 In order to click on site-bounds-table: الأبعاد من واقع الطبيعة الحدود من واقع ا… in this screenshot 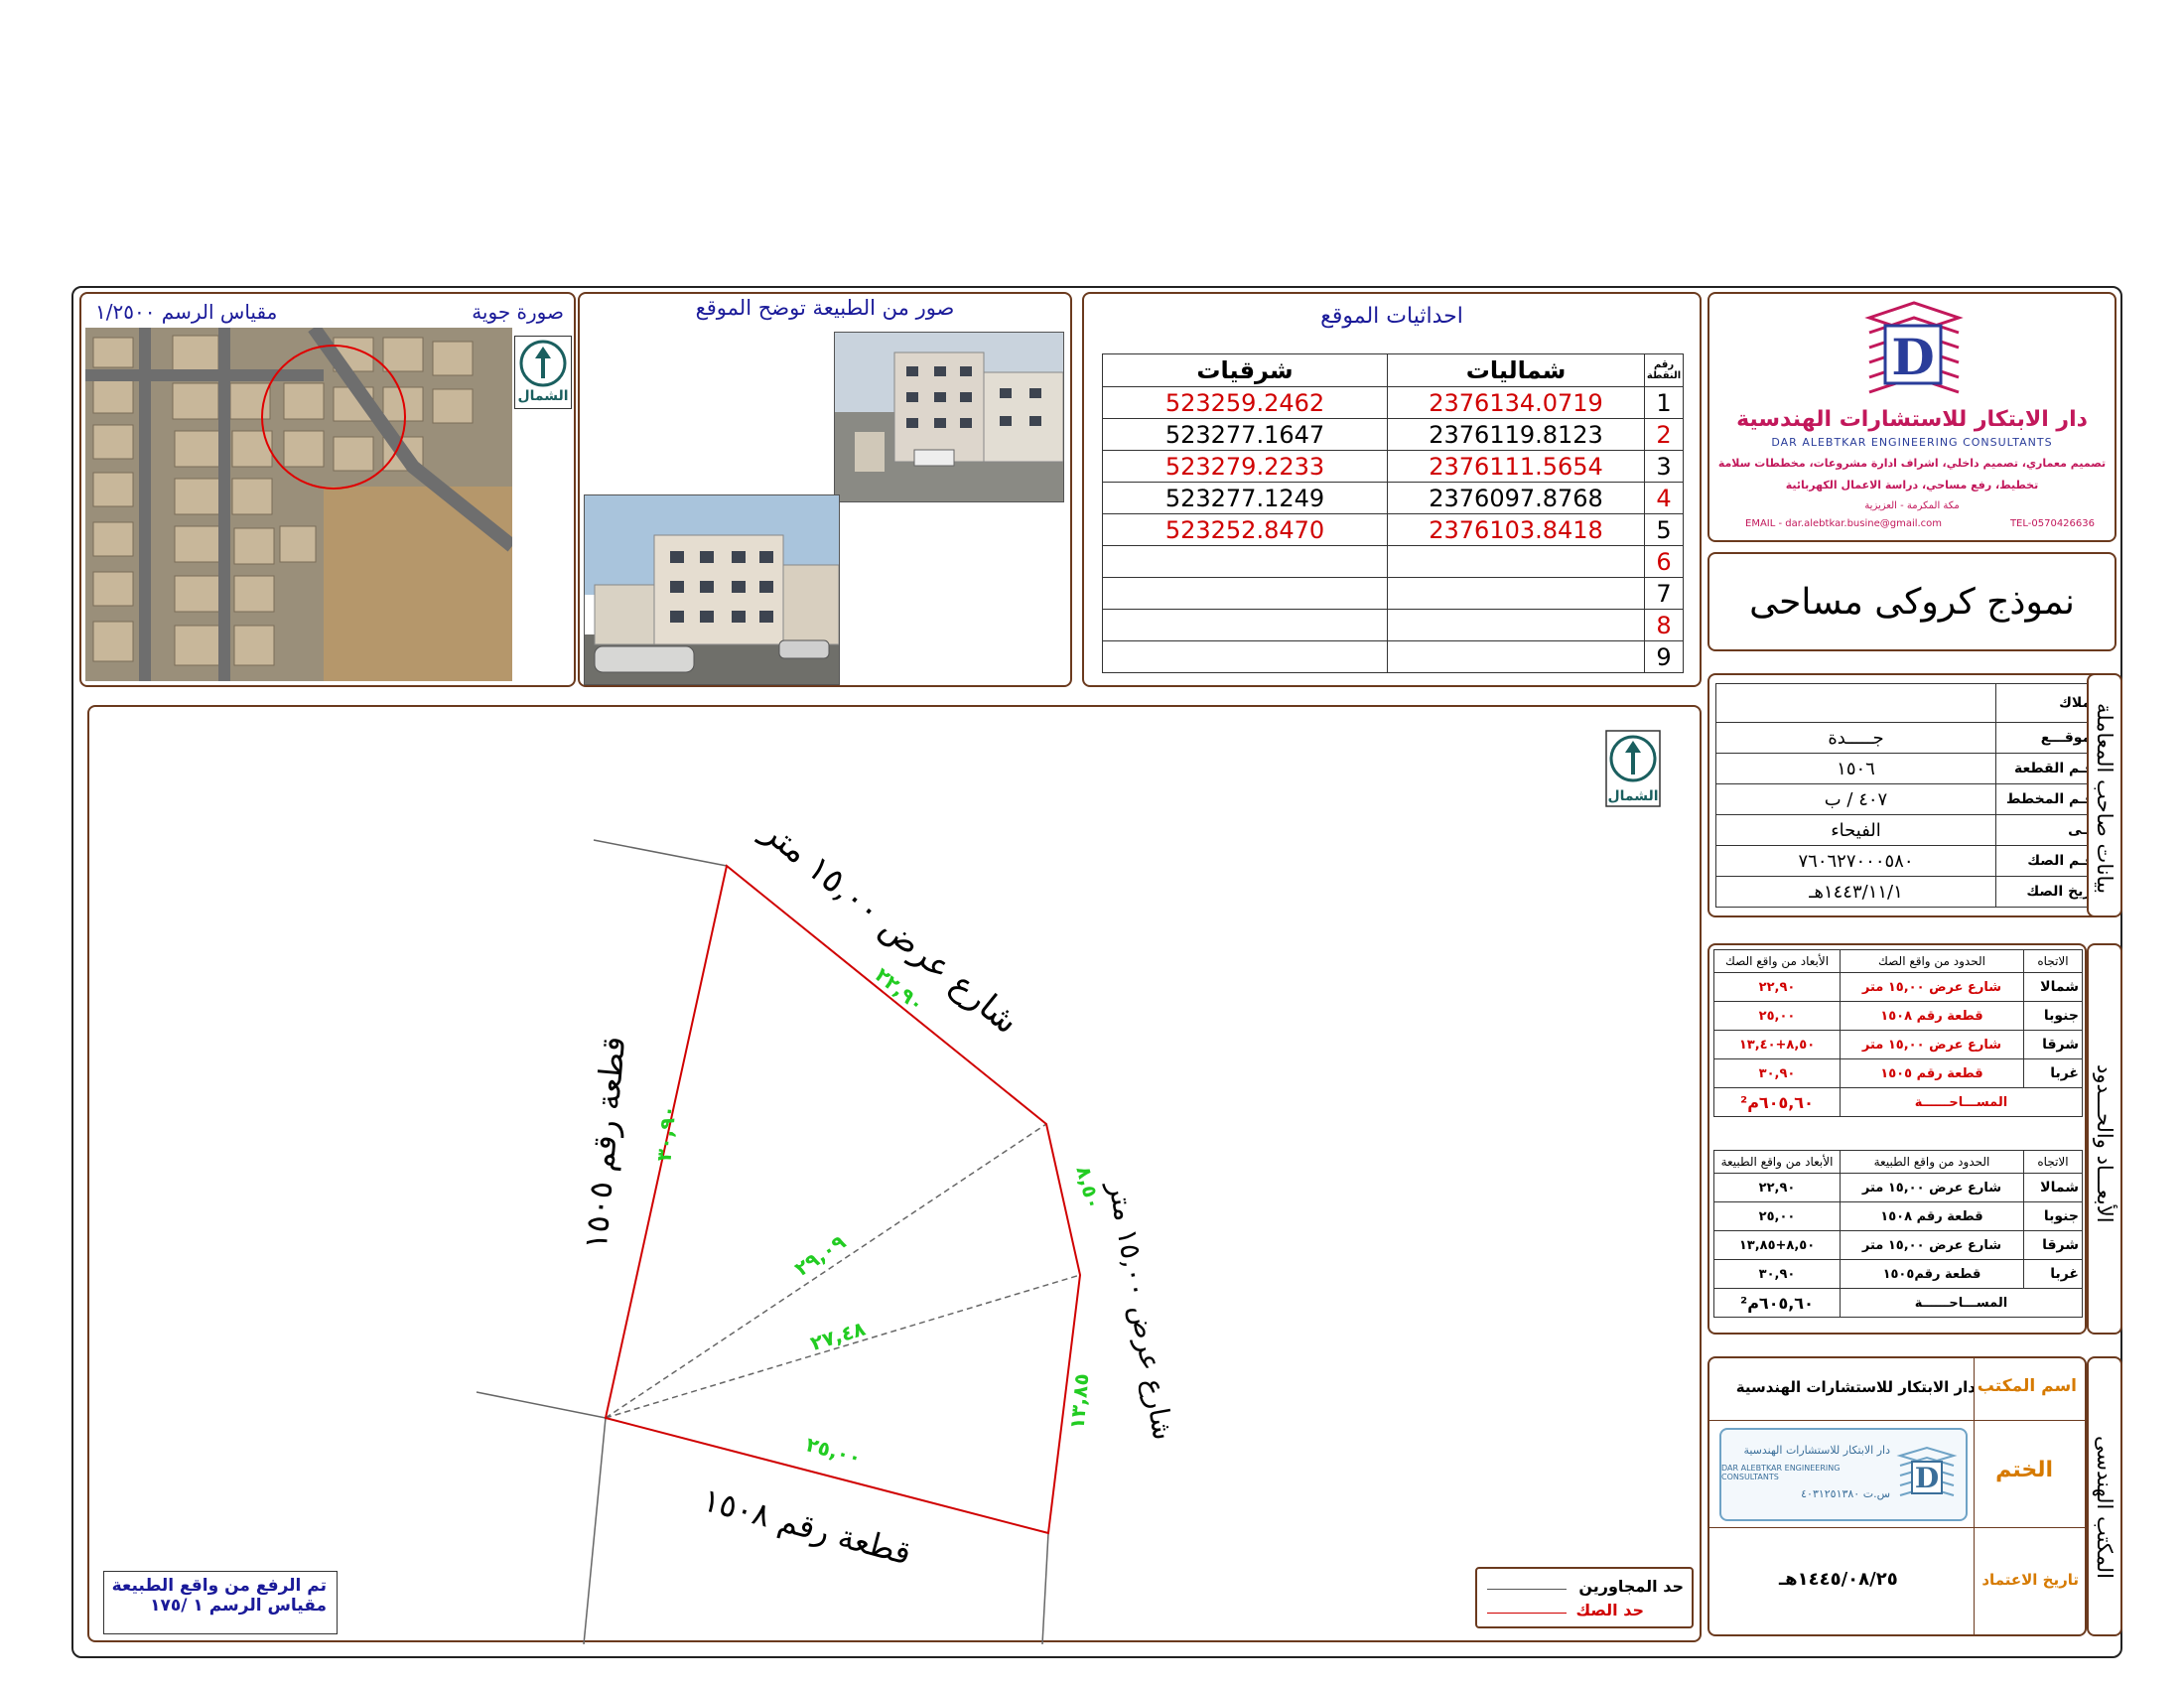, I will do `click(1898, 1234)`.